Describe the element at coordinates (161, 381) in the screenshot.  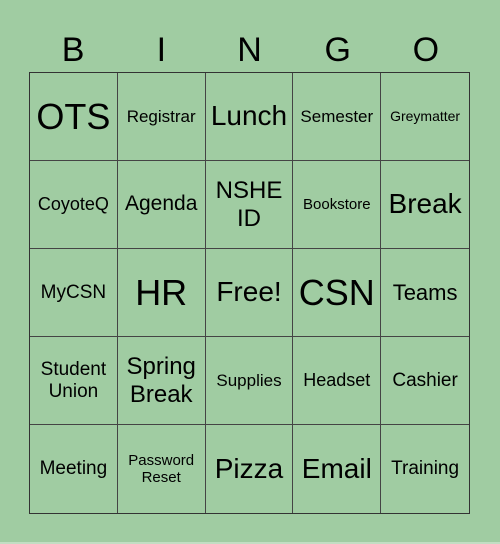
I see `bingo-cell: Spring Break` at that location.